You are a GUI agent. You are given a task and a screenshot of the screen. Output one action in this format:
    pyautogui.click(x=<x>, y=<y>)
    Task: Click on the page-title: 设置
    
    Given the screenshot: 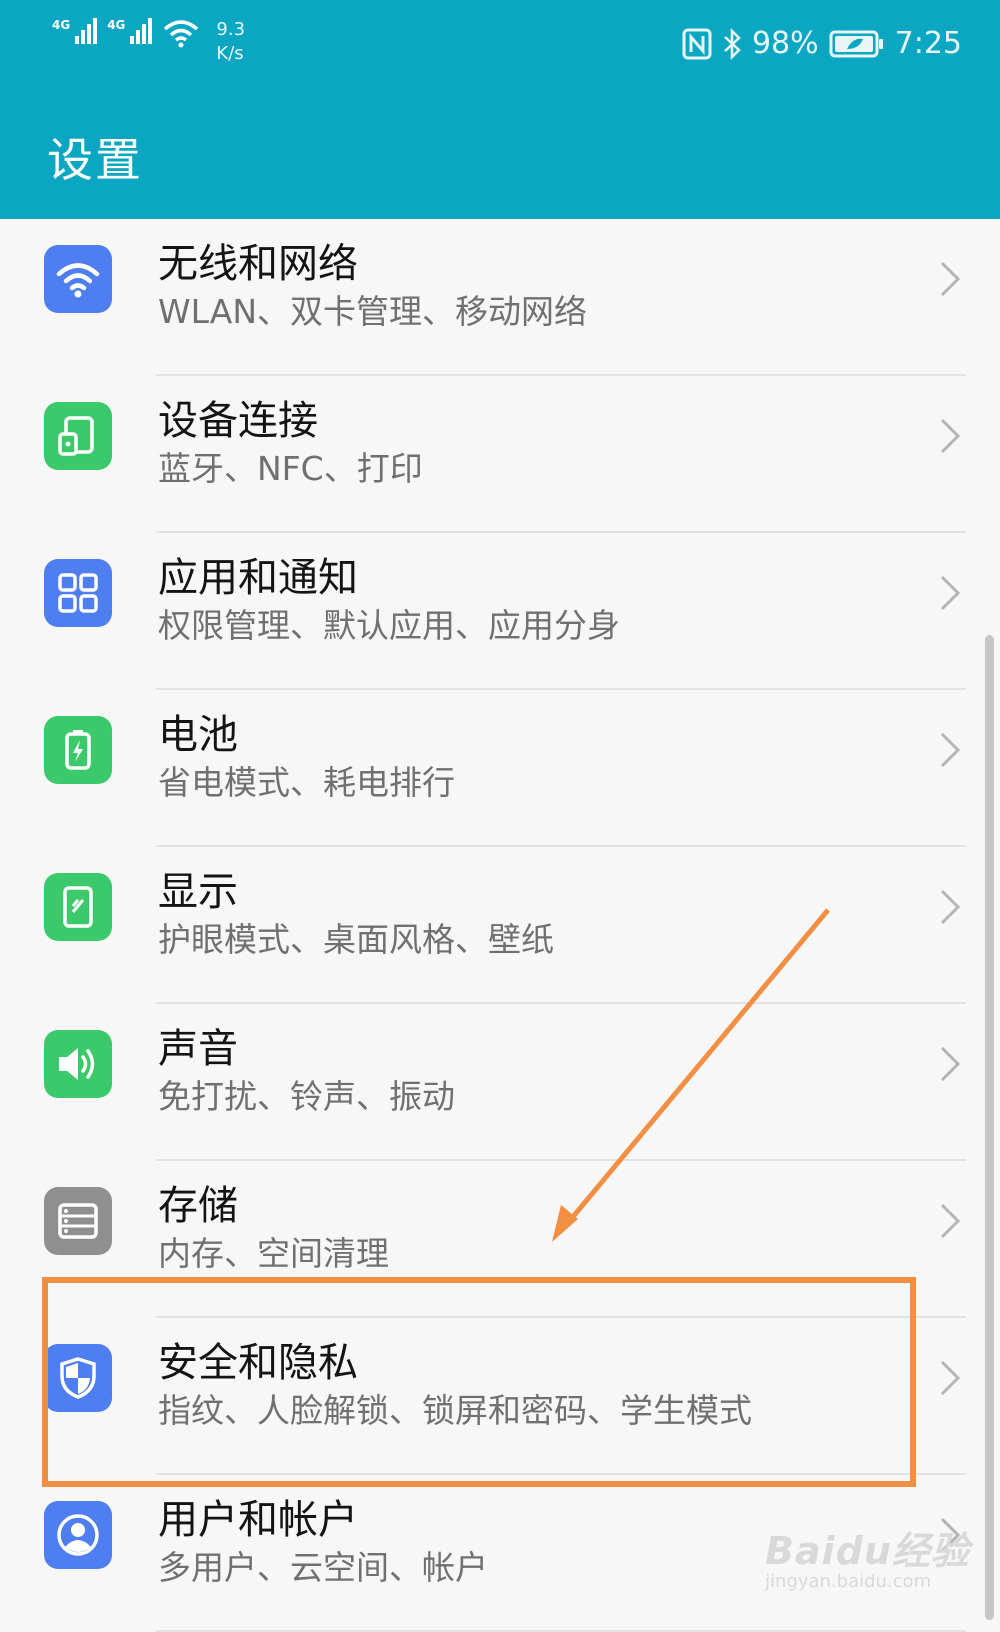 What is the action you would take?
    pyautogui.click(x=95, y=160)
    